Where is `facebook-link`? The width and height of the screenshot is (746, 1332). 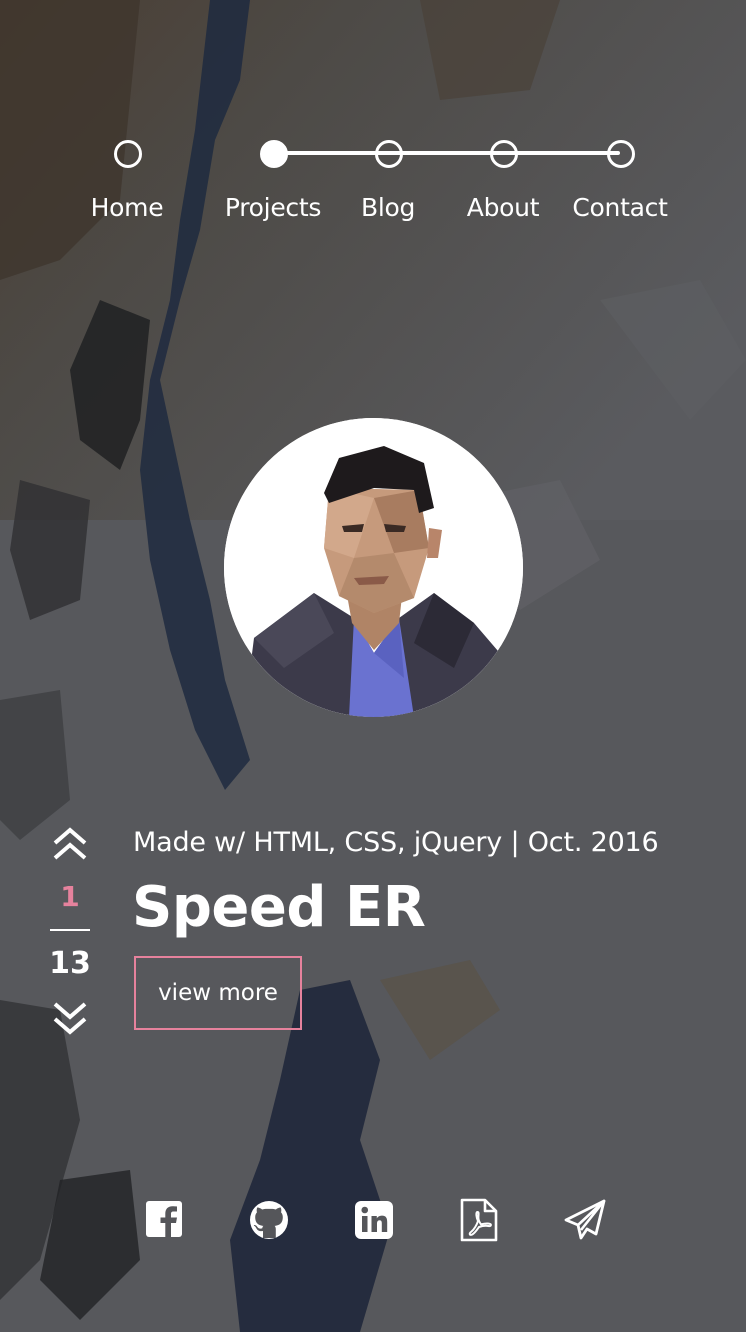 facebook-link is located at coordinates (165, 1220).